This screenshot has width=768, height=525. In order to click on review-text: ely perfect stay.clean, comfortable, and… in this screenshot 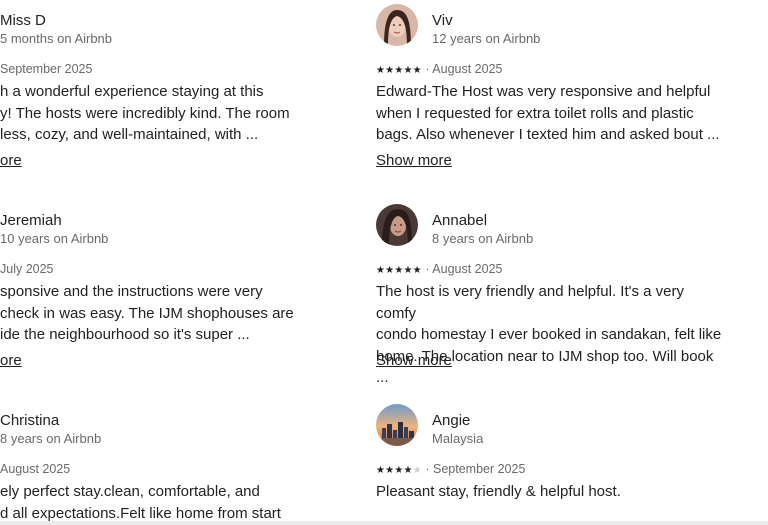, I will do `click(174, 502)`.